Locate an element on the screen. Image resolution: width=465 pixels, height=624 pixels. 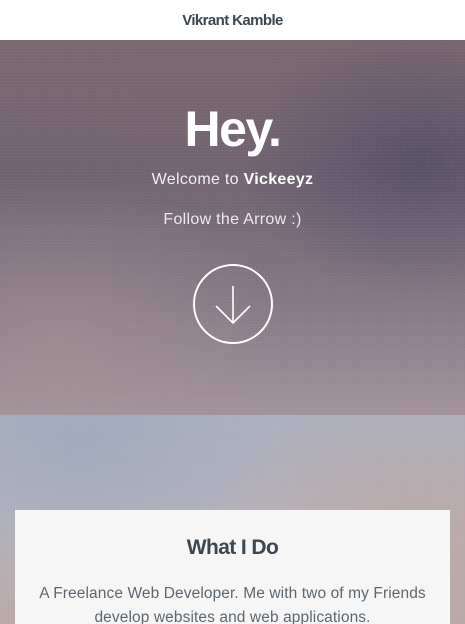
brand-link: Vikrant Kamble is located at coordinates (232, 20).